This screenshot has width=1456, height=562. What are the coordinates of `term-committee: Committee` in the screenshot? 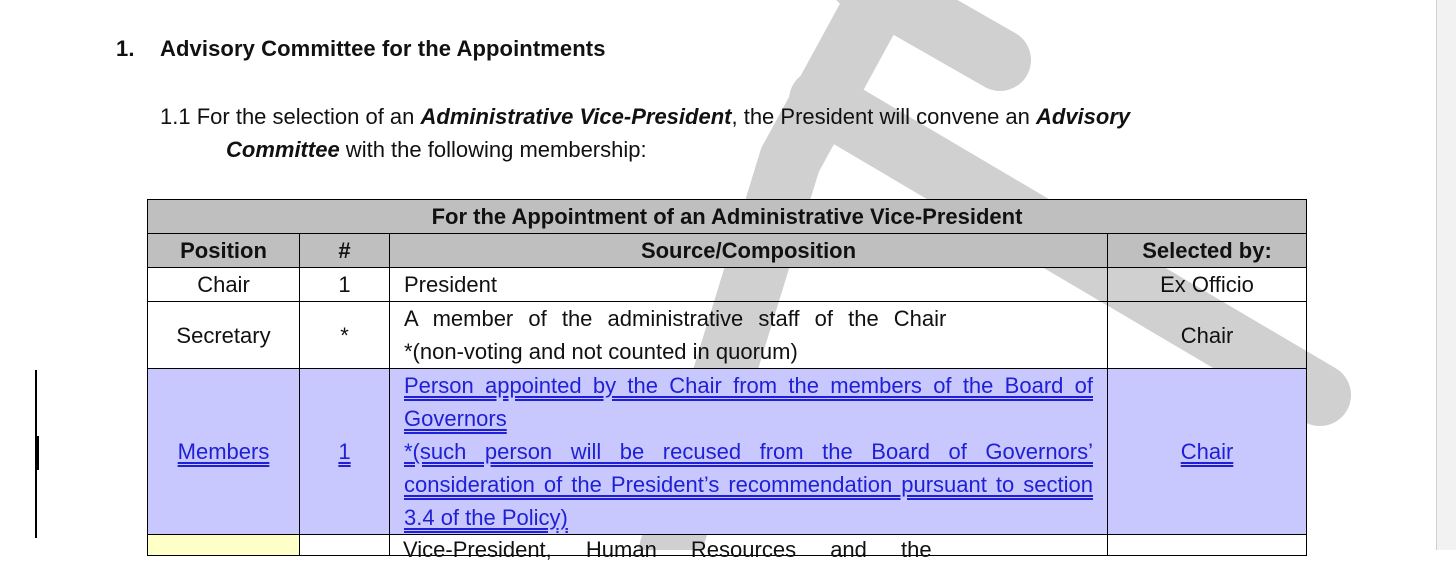 It's located at (283, 149).